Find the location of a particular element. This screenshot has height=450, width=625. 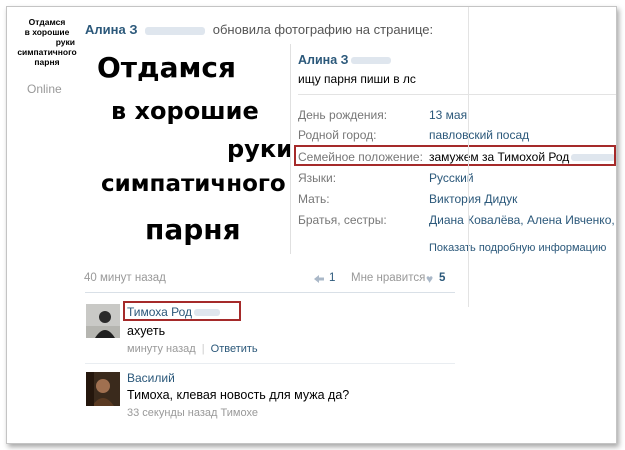

profile-name-blur is located at coordinates (371, 61).